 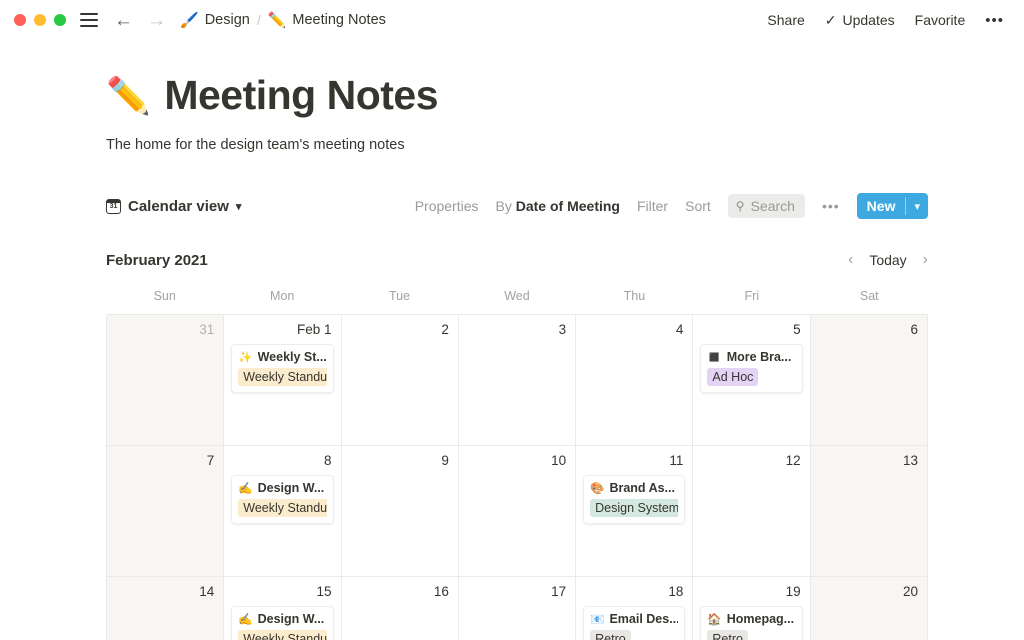 I want to click on calendar-day-cell: 18 📧 Email Des... Retro, so click(x=635, y=608).